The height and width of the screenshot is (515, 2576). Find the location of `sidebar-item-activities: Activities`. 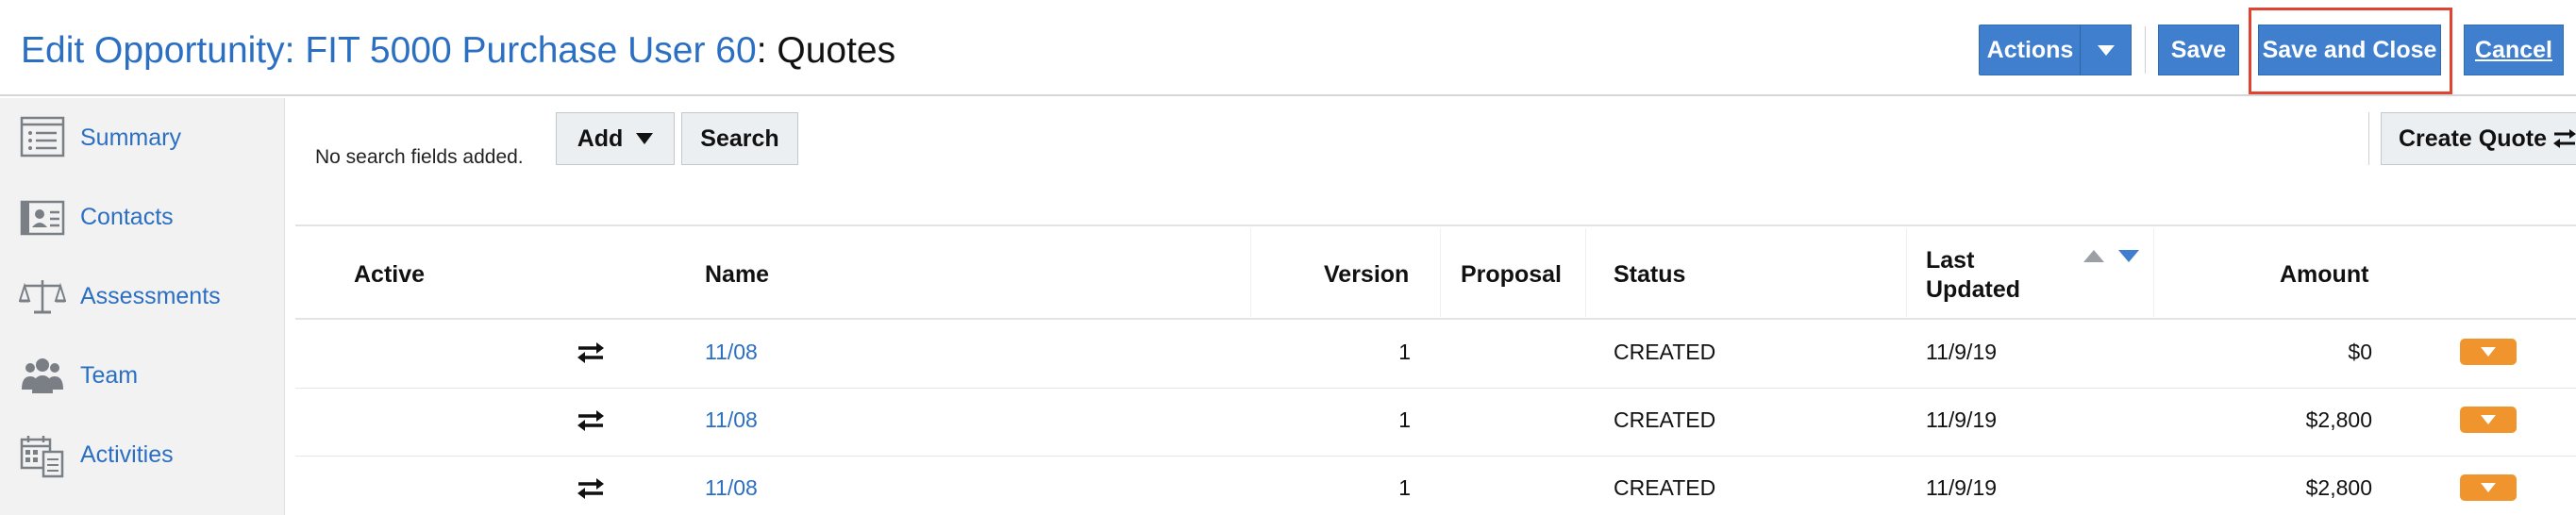

sidebar-item-activities: Activities is located at coordinates (142, 454).